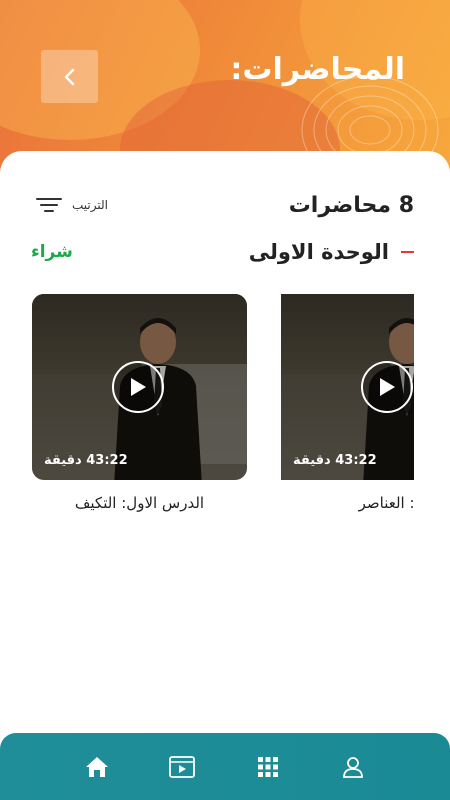  What do you see at coordinates (52, 252) in the screenshot?
I see `buy-button: شراء` at bounding box center [52, 252].